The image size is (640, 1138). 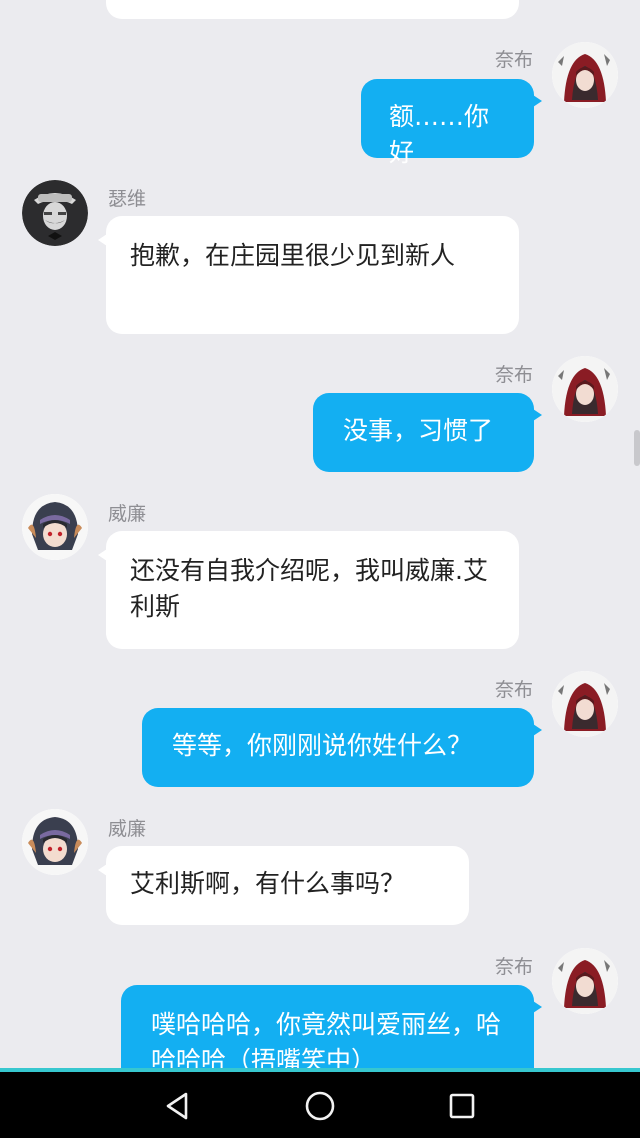 I want to click on message-text: 额……你好, so click(x=439, y=134).